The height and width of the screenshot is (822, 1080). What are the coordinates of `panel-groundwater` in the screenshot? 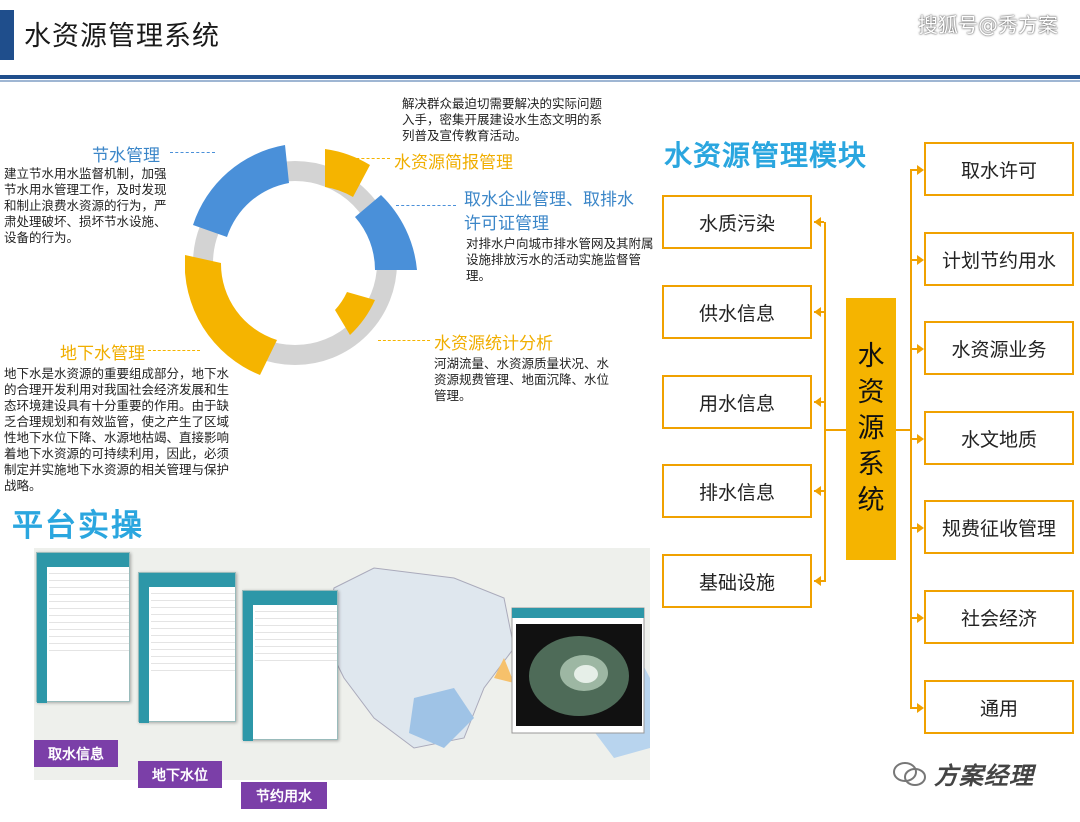 It's located at (187, 647).